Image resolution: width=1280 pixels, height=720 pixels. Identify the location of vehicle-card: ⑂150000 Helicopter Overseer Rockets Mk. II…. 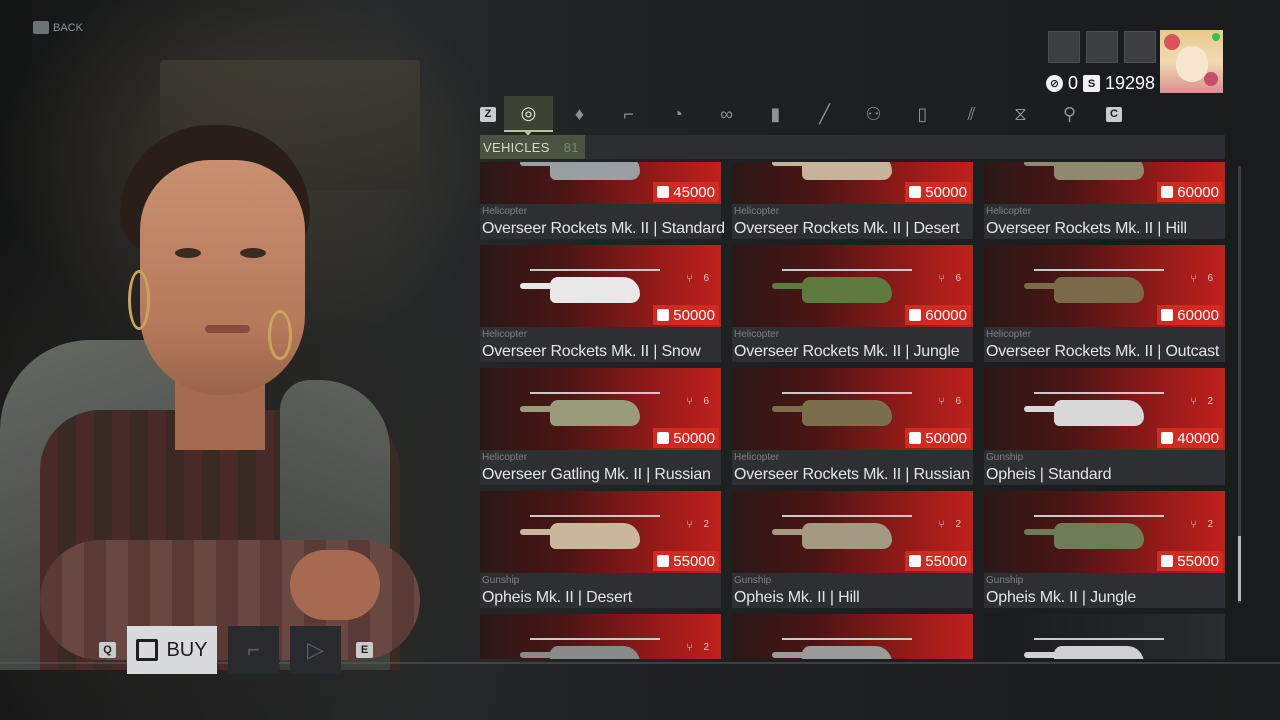
(852, 200).